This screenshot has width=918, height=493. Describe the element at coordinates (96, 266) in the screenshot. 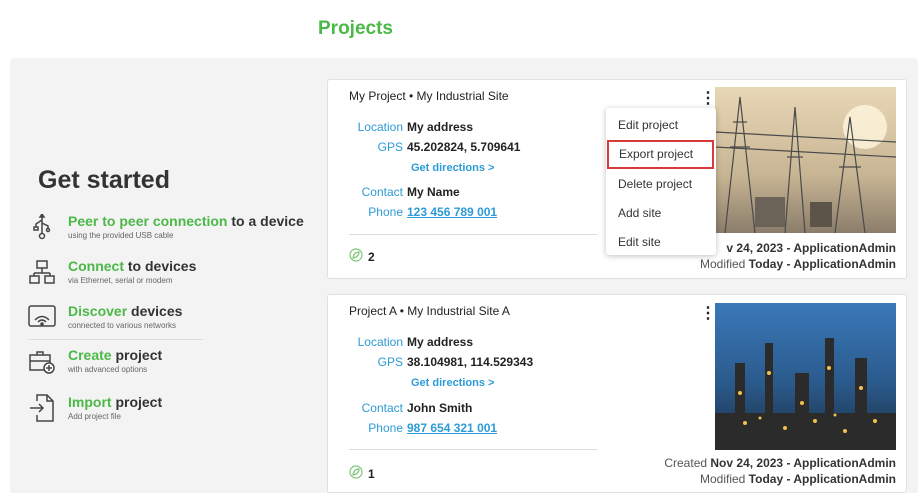

I see `connect-accent: Connect` at that location.